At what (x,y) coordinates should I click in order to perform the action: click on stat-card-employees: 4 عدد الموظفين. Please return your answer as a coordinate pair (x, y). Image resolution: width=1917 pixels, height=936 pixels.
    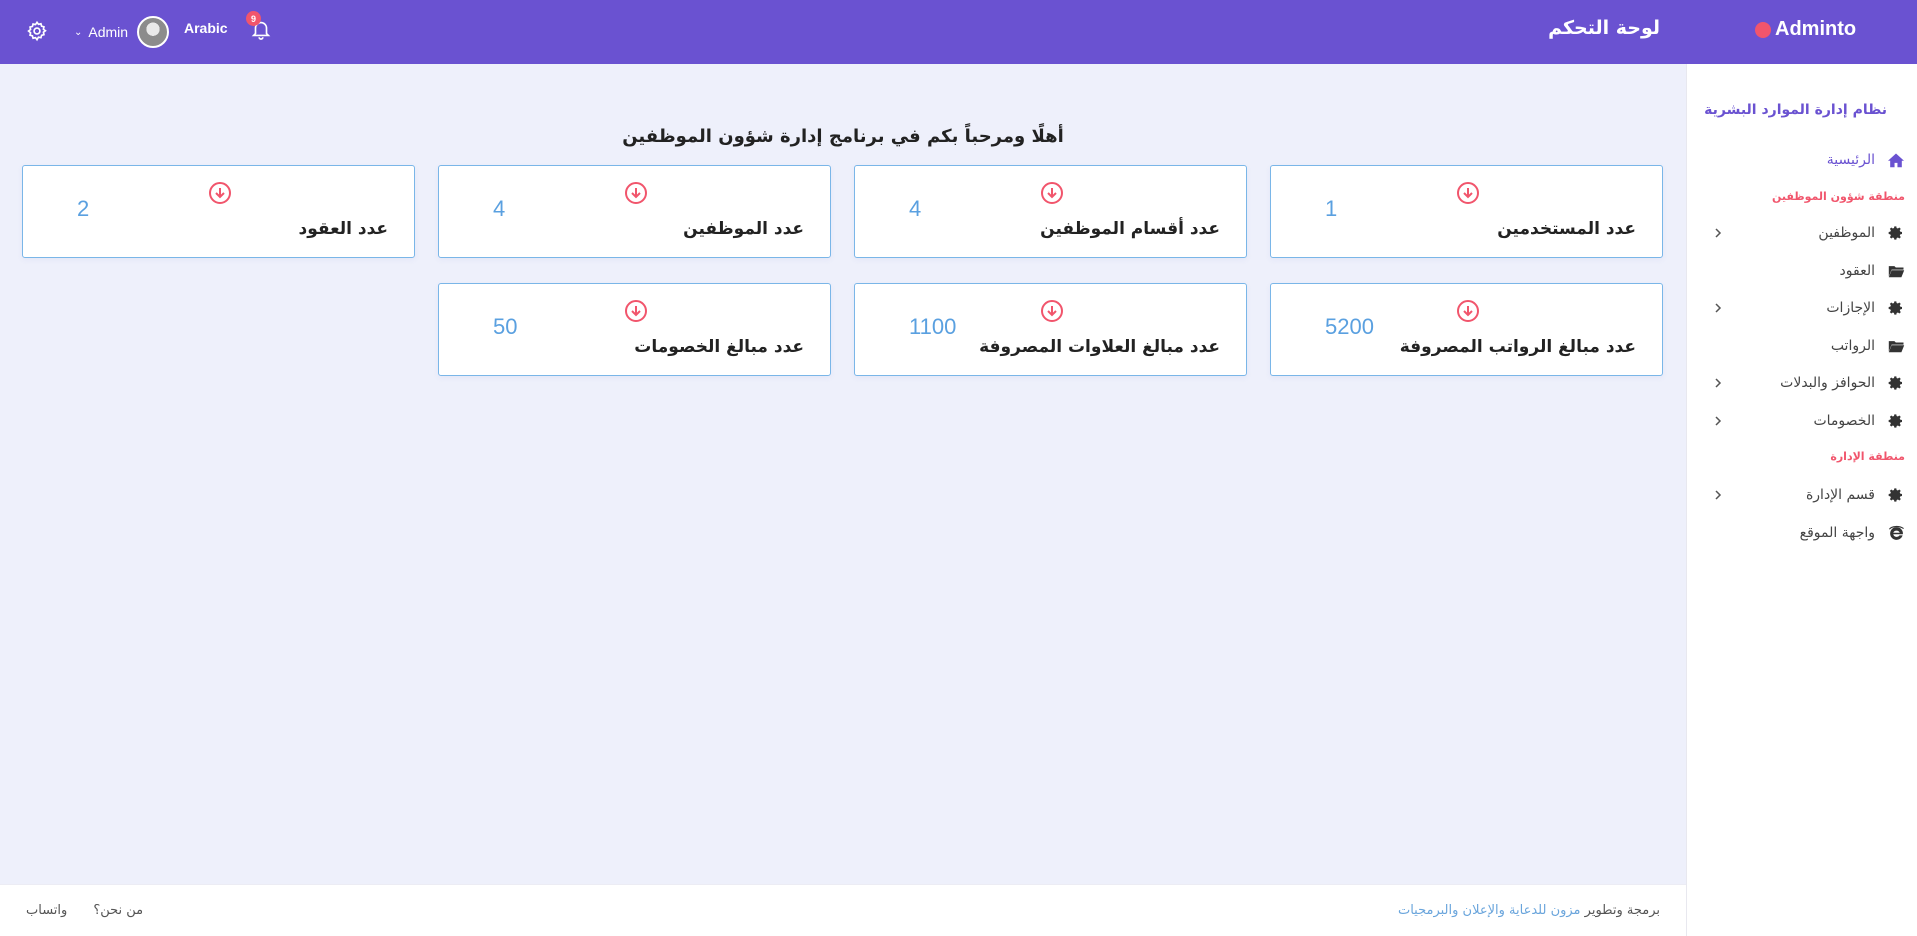
    Looking at the image, I should click on (634, 211).